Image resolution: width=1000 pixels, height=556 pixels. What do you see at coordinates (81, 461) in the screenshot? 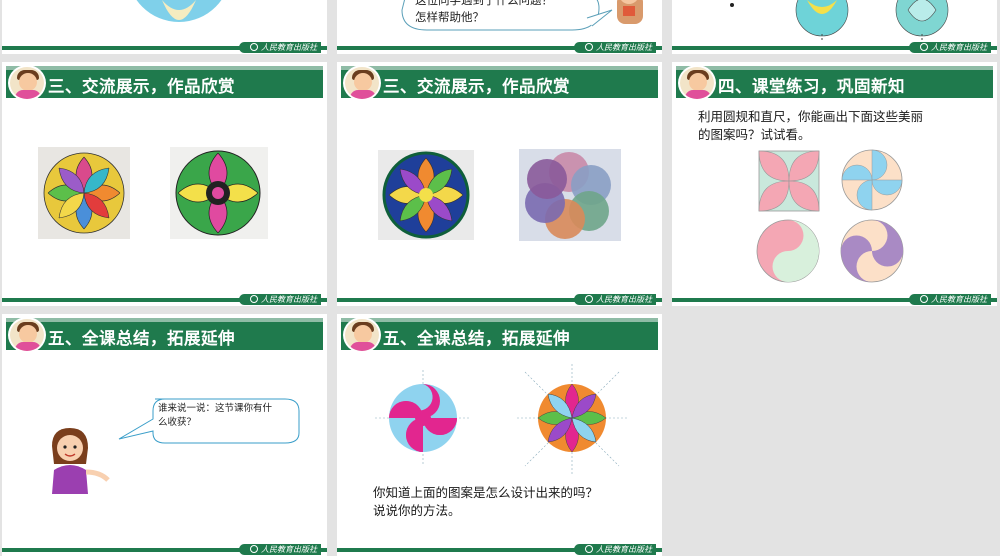
I see `teacher-character` at bounding box center [81, 461].